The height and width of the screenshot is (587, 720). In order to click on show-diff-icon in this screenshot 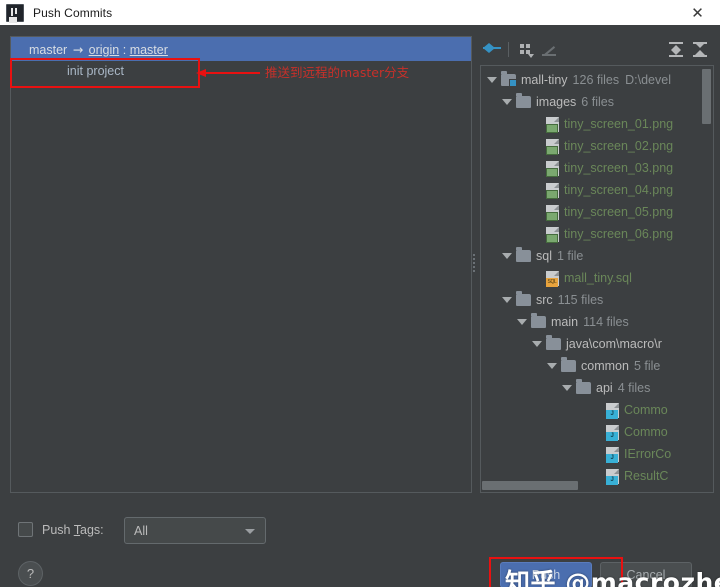, I will do `click(492, 49)`.